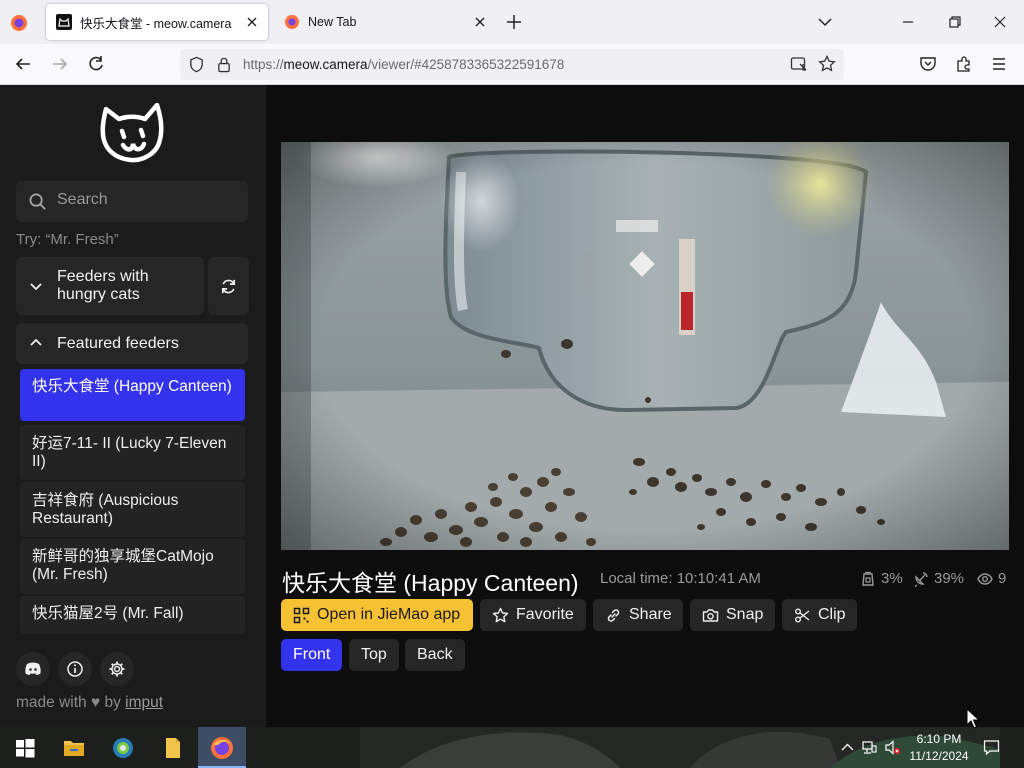 The height and width of the screenshot is (768, 1024). I want to click on feeder-label: 快乐猫屋2号 (Mr. Fall), so click(108, 613).